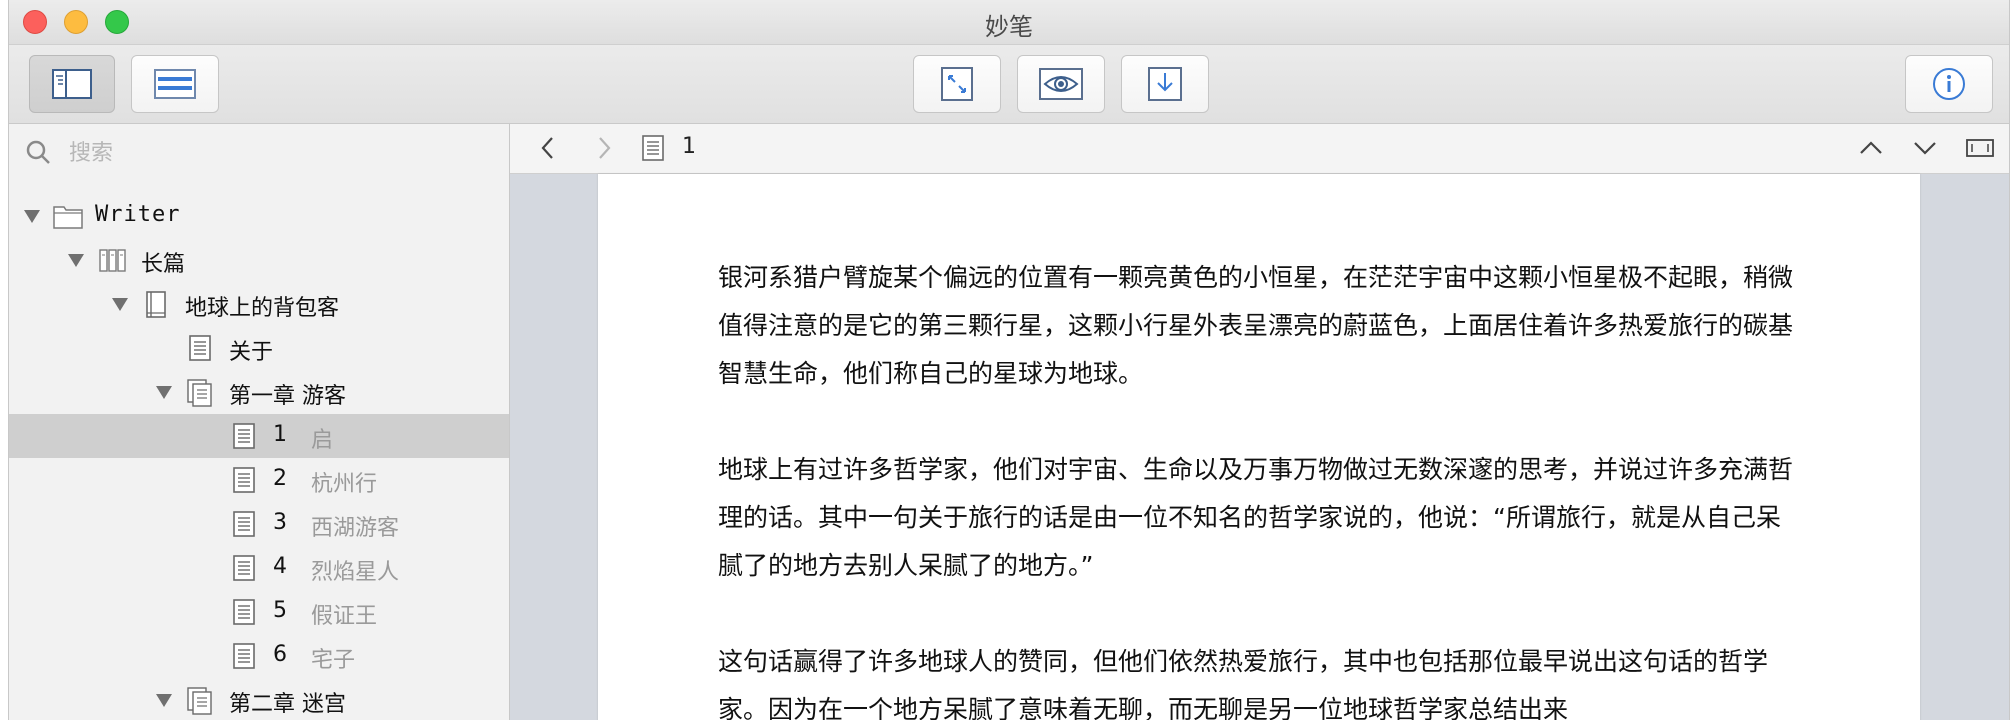 The width and height of the screenshot is (2016, 720). I want to click on eye-icon, so click(1061, 84).